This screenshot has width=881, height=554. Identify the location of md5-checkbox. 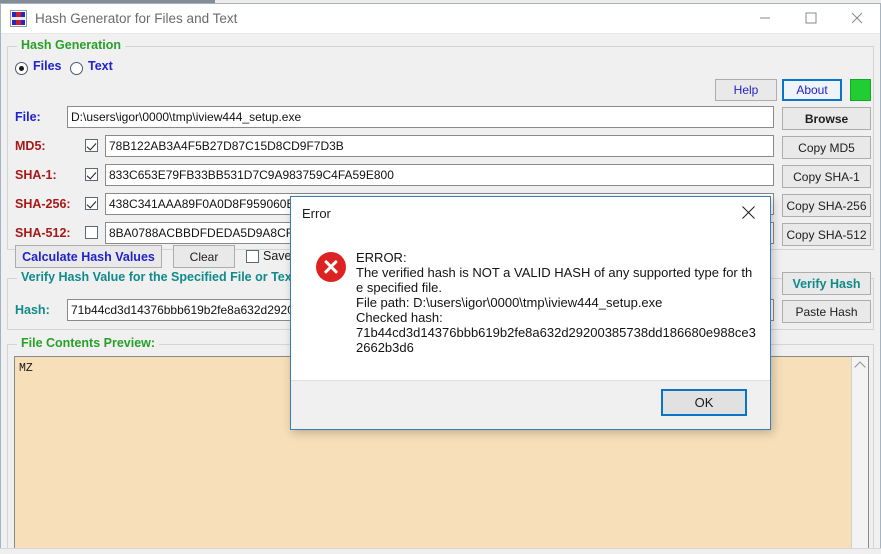
(91, 145).